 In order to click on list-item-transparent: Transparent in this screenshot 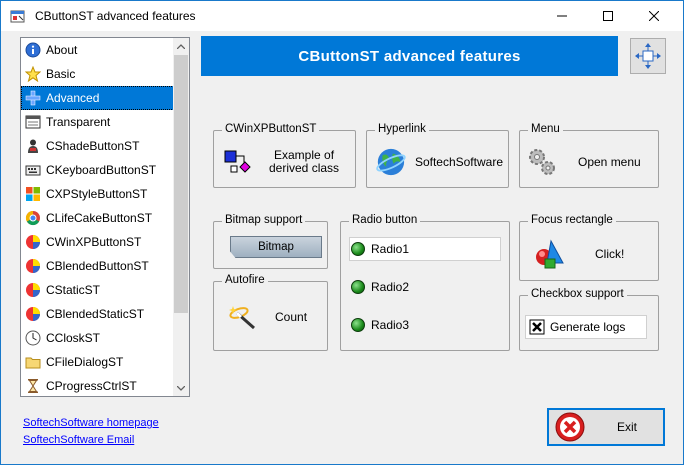, I will do `click(97, 122)`.